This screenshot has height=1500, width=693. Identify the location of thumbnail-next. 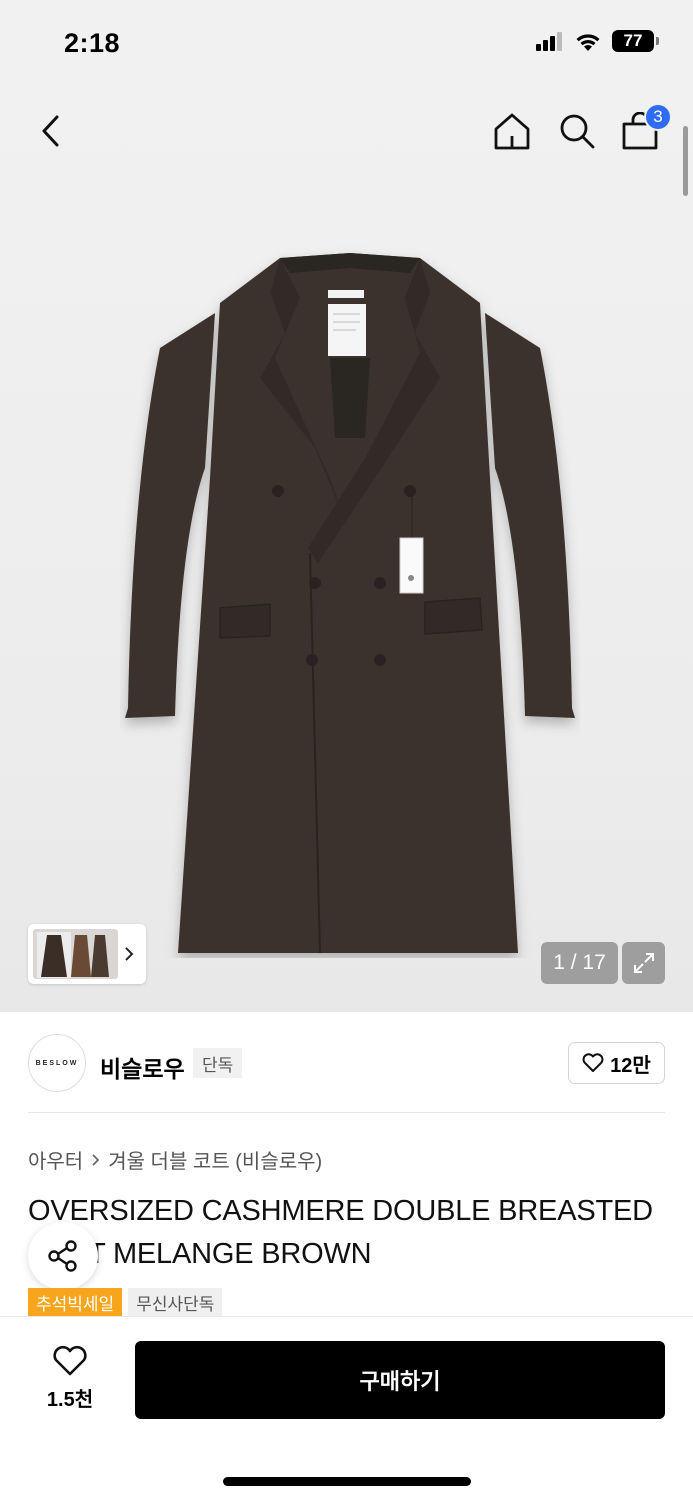
(129, 954).